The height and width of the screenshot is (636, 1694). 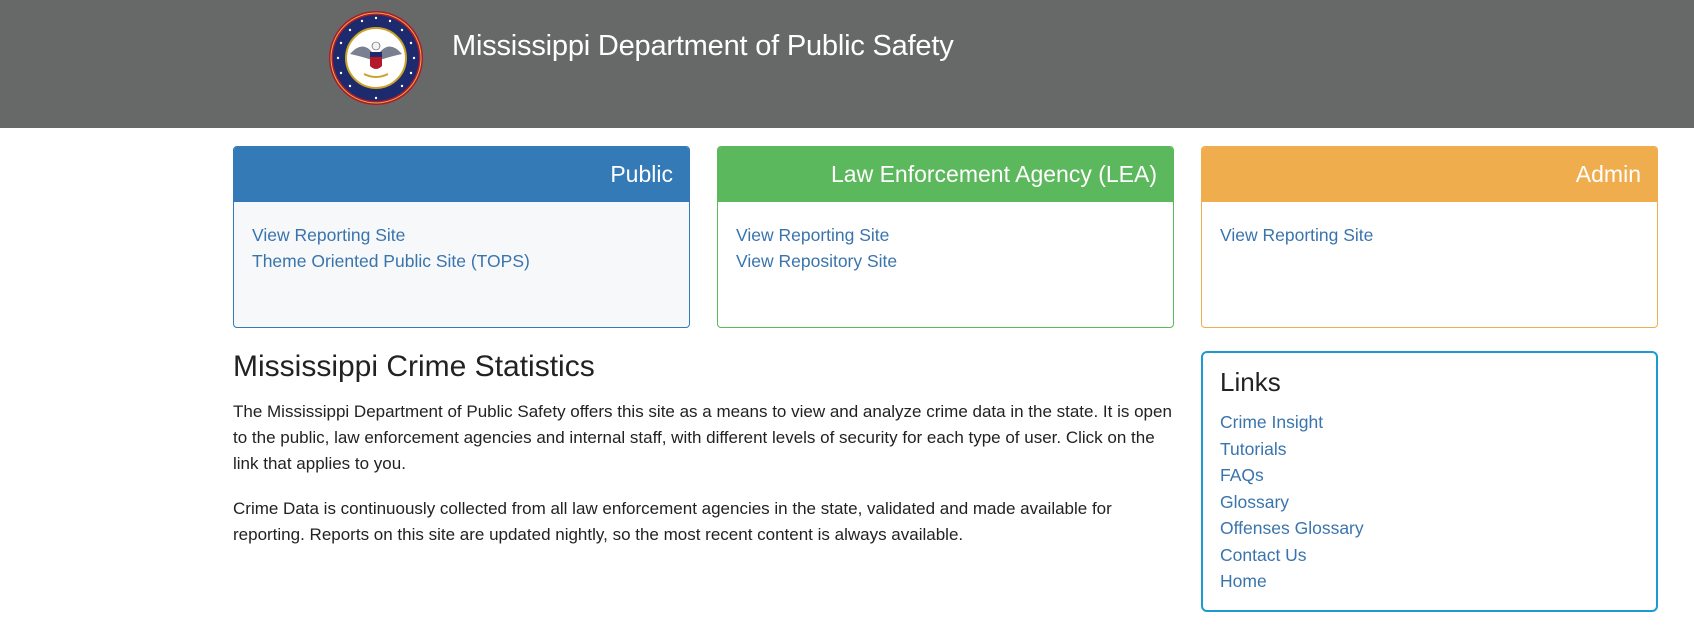 I want to click on tutorials-link: Tutorials, so click(x=1429, y=449).